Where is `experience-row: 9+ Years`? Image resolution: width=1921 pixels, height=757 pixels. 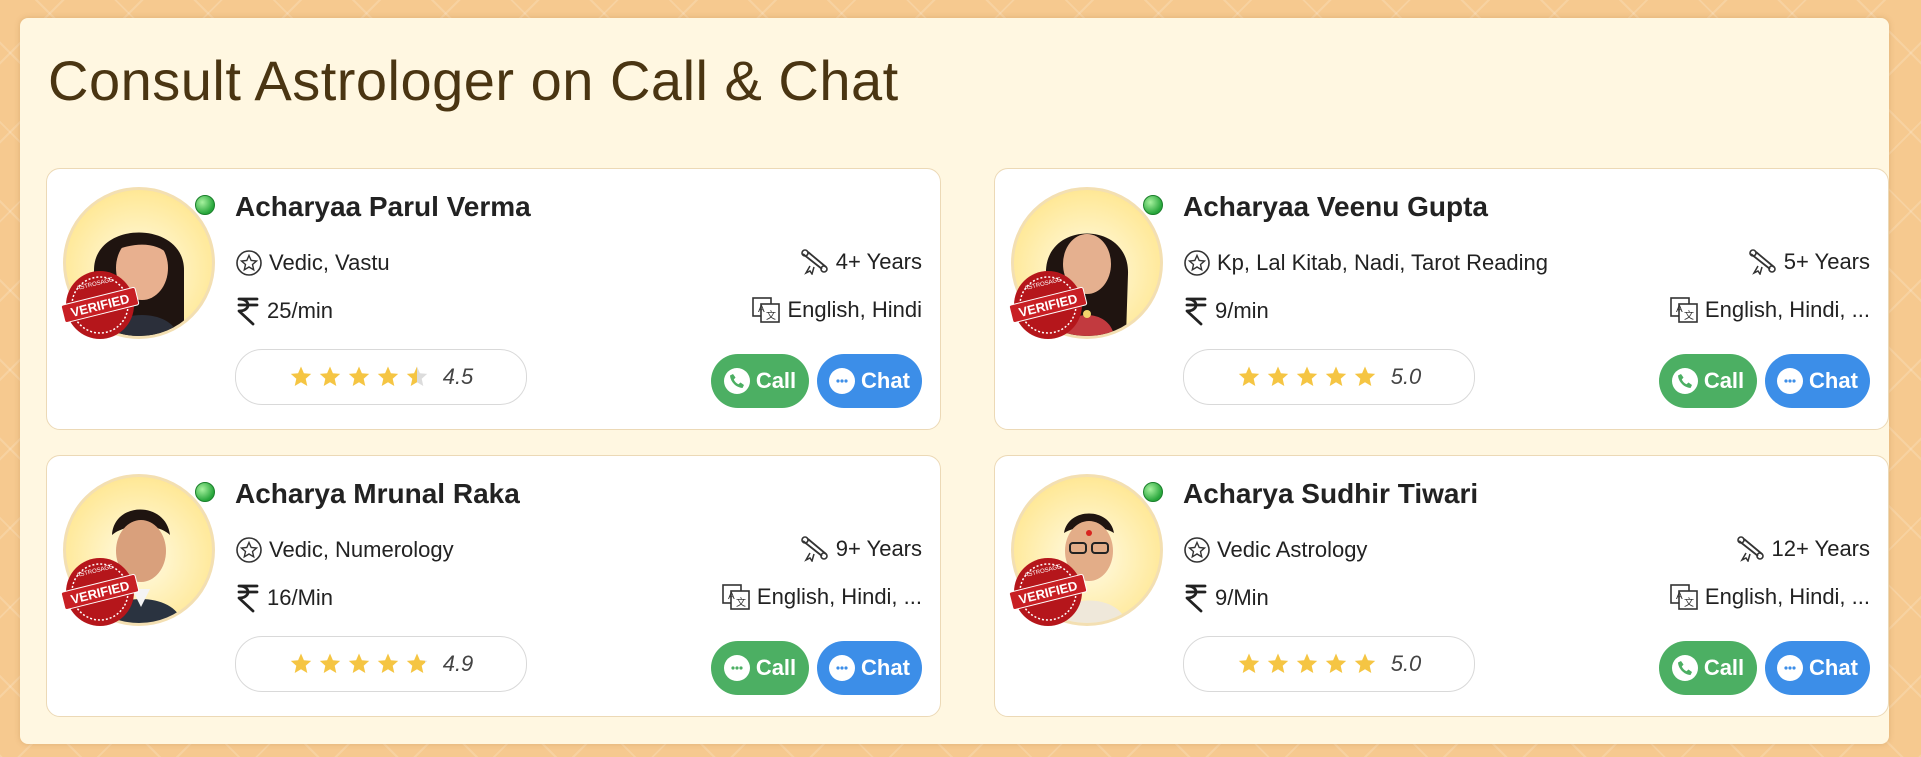 experience-row: 9+ Years is located at coordinates (861, 549).